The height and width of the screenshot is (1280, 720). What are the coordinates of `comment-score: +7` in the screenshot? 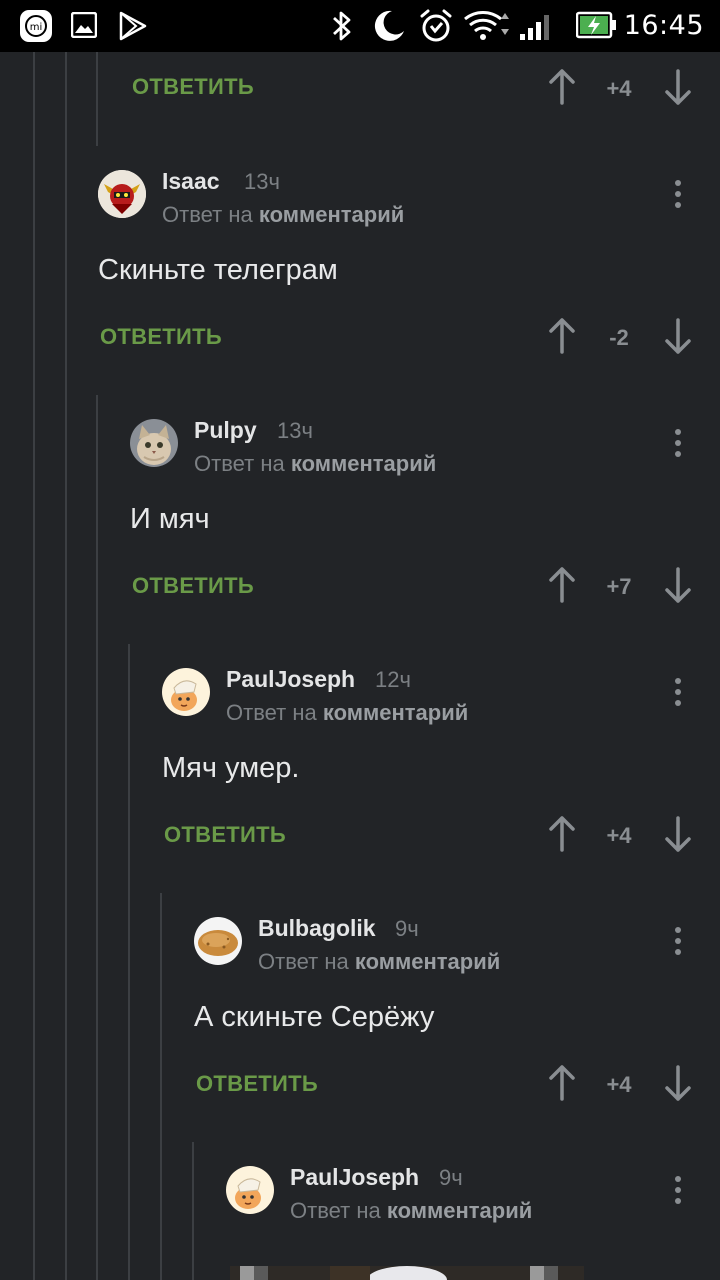 It's located at (619, 586).